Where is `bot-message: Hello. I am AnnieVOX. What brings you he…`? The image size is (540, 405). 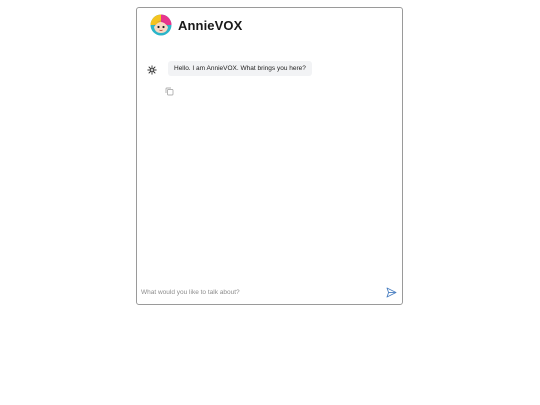 bot-message: Hello. I am AnnieVOX. What brings you he… is located at coordinates (229, 68).